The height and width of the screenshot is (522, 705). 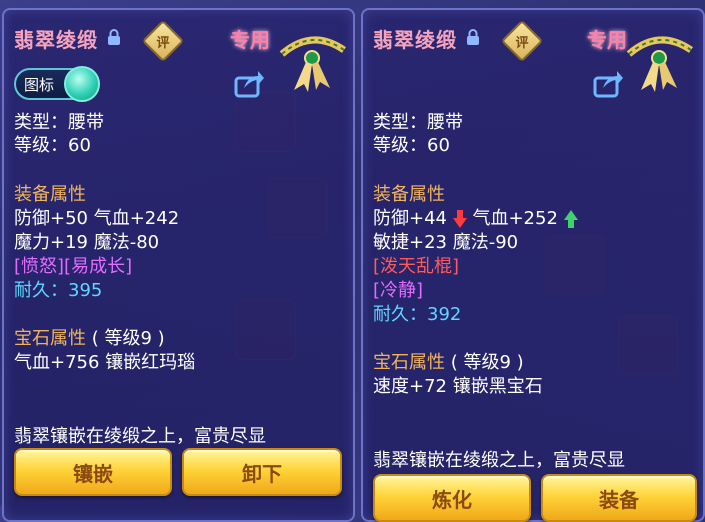 I want to click on stat-line: 敏捷+23 魔法-90, so click(x=446, y=242).